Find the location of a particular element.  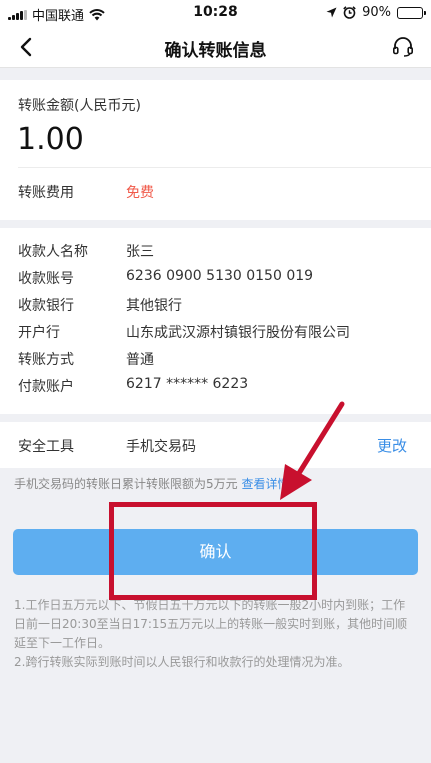

battery-percent: 90% is located at coordinates (376, 12).